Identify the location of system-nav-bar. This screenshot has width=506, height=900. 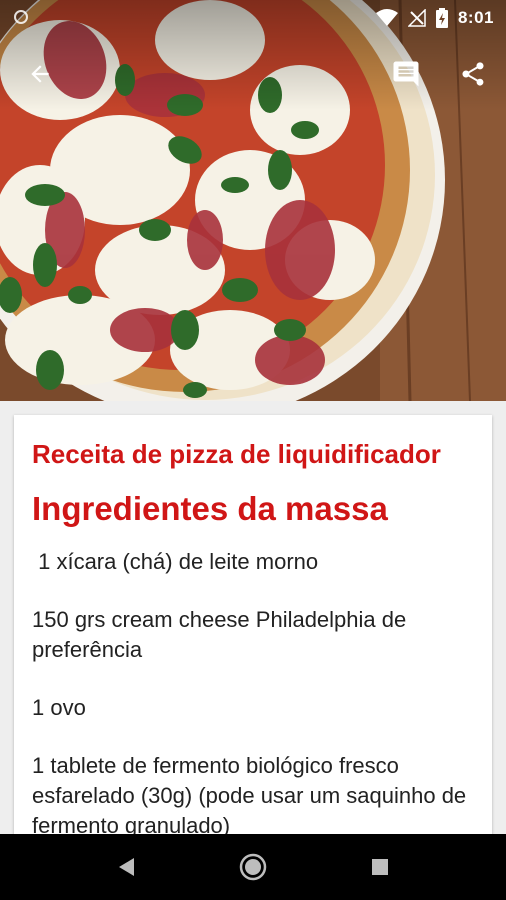
(253, 867).